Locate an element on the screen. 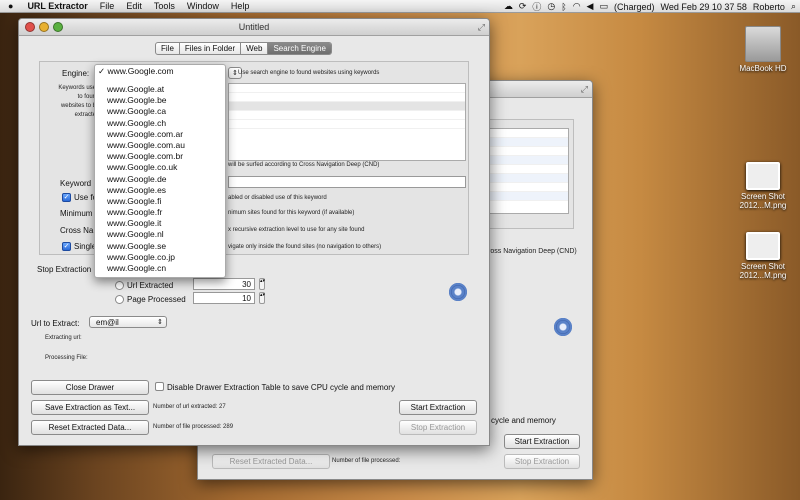  wifi-icon: ◠ is located at coordinates (577, 6).